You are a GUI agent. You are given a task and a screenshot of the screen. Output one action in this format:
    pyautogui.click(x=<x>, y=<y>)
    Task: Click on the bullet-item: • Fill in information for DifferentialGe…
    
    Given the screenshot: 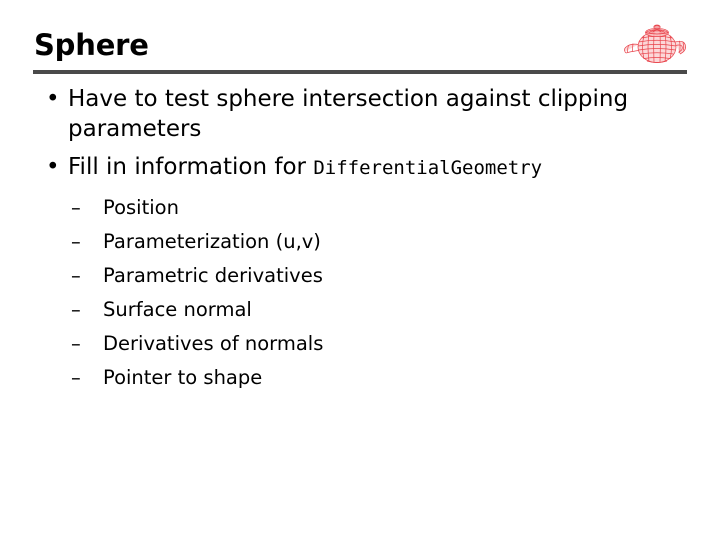 What is the action you would take?
    pyautogui.click(x=360, y=167)
    